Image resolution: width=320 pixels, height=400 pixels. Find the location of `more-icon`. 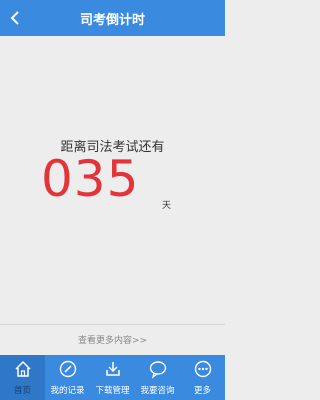

more-icon is located at coordinates (203, 369).